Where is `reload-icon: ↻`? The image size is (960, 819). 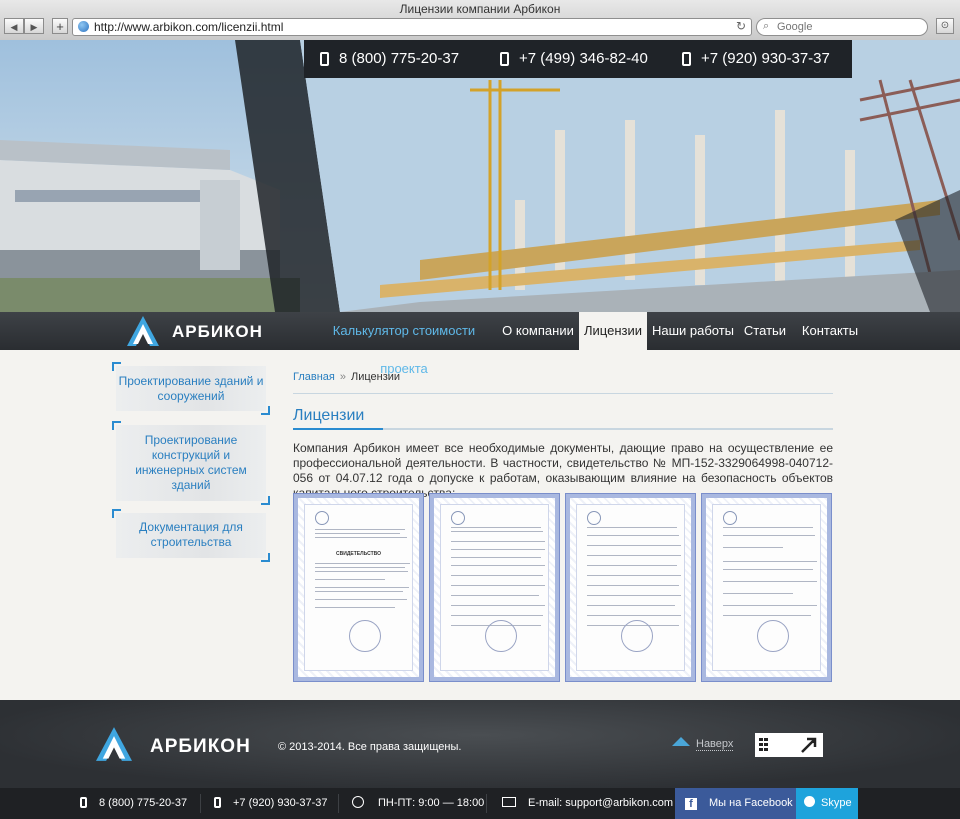 reload-icon: ↻ is located at coordinates (741, 26).